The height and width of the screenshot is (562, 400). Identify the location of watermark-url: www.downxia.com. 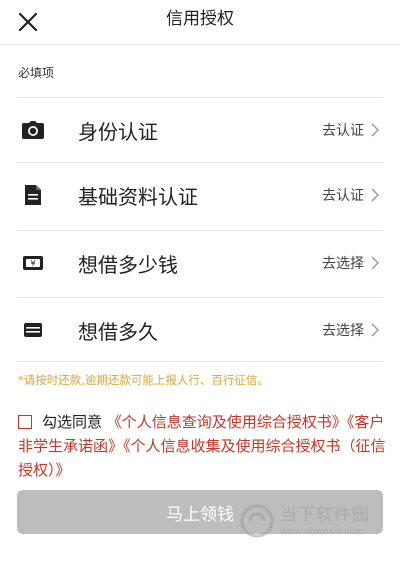
(322, 532).